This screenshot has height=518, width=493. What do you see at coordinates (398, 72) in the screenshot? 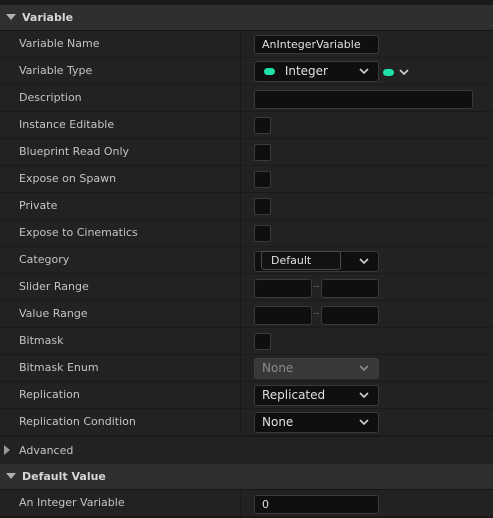
I see `container-type-dropdown` at bounding box center [398, 72].